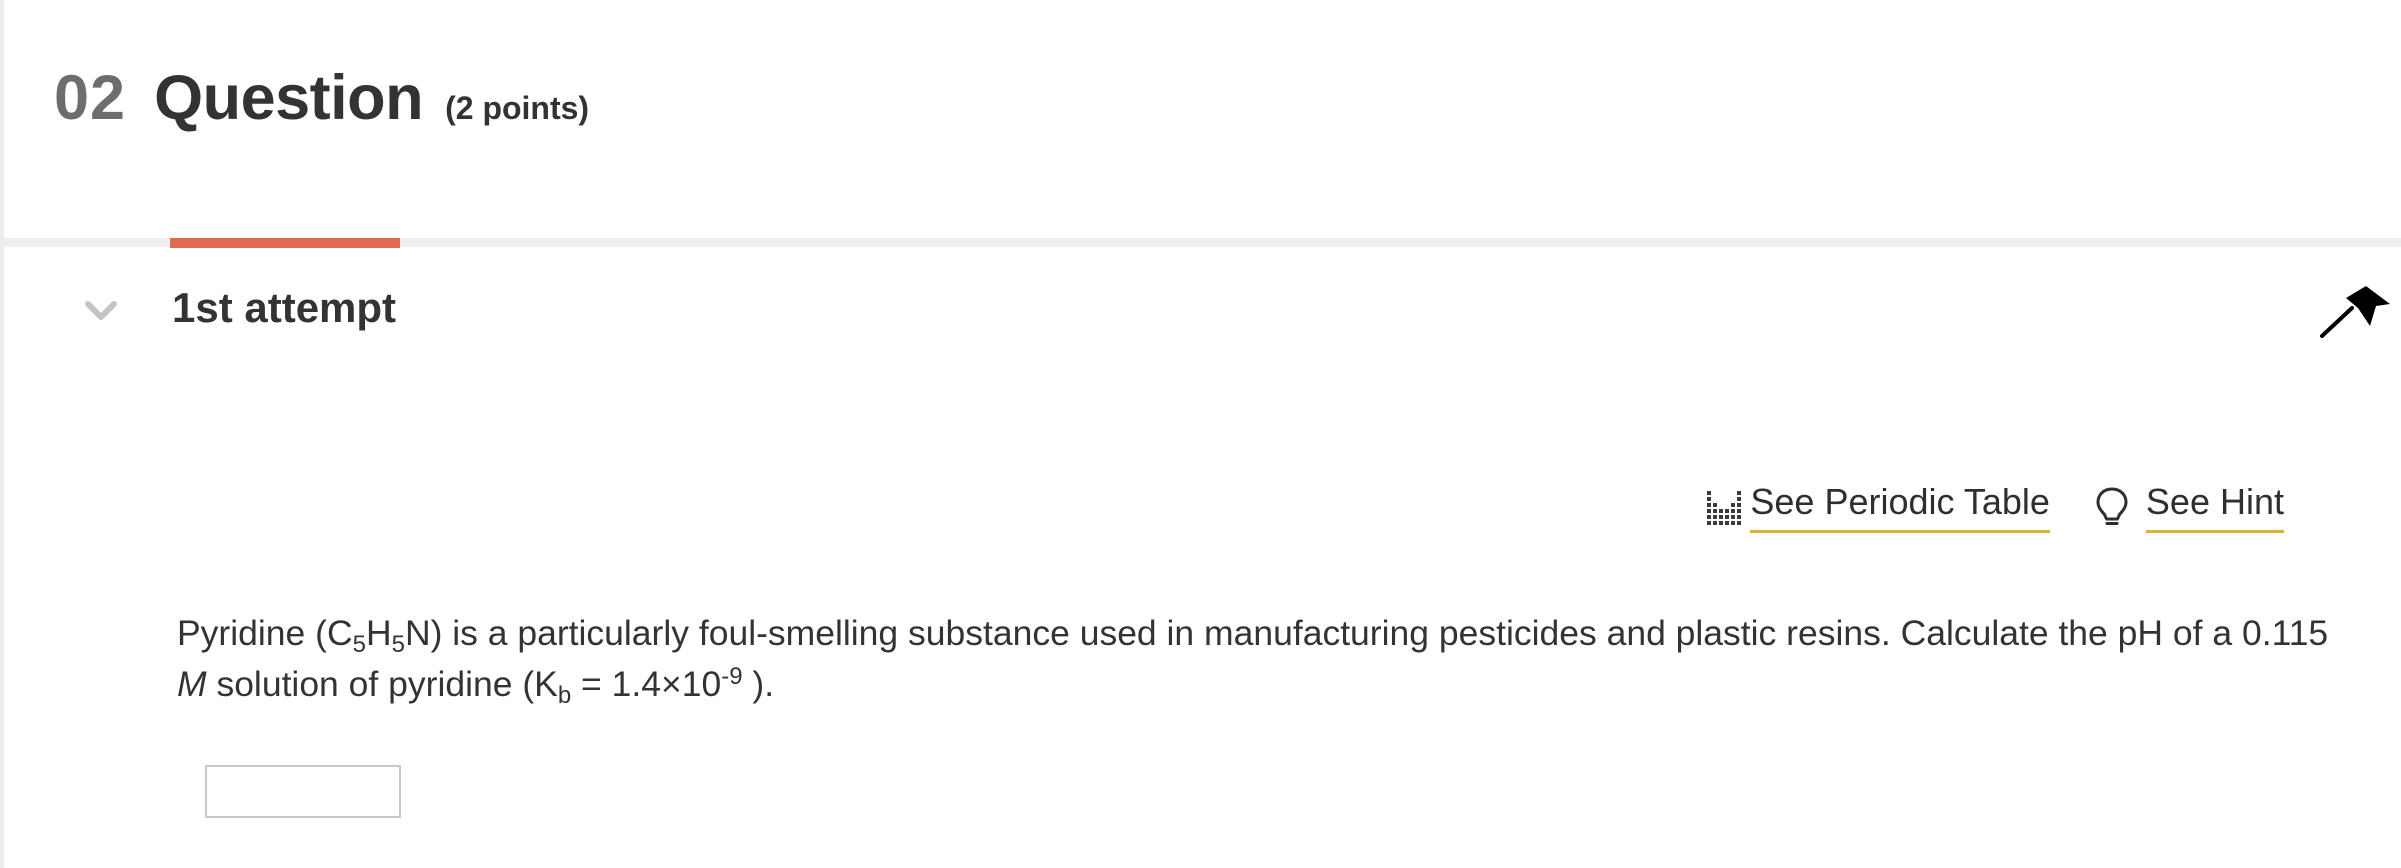 This screenshot has height=868, width=2401. What do you see at coordinates (285, 243) in the screenshot?
I see `attempt-tab-active-indicator` at bounding box center [285, 243].